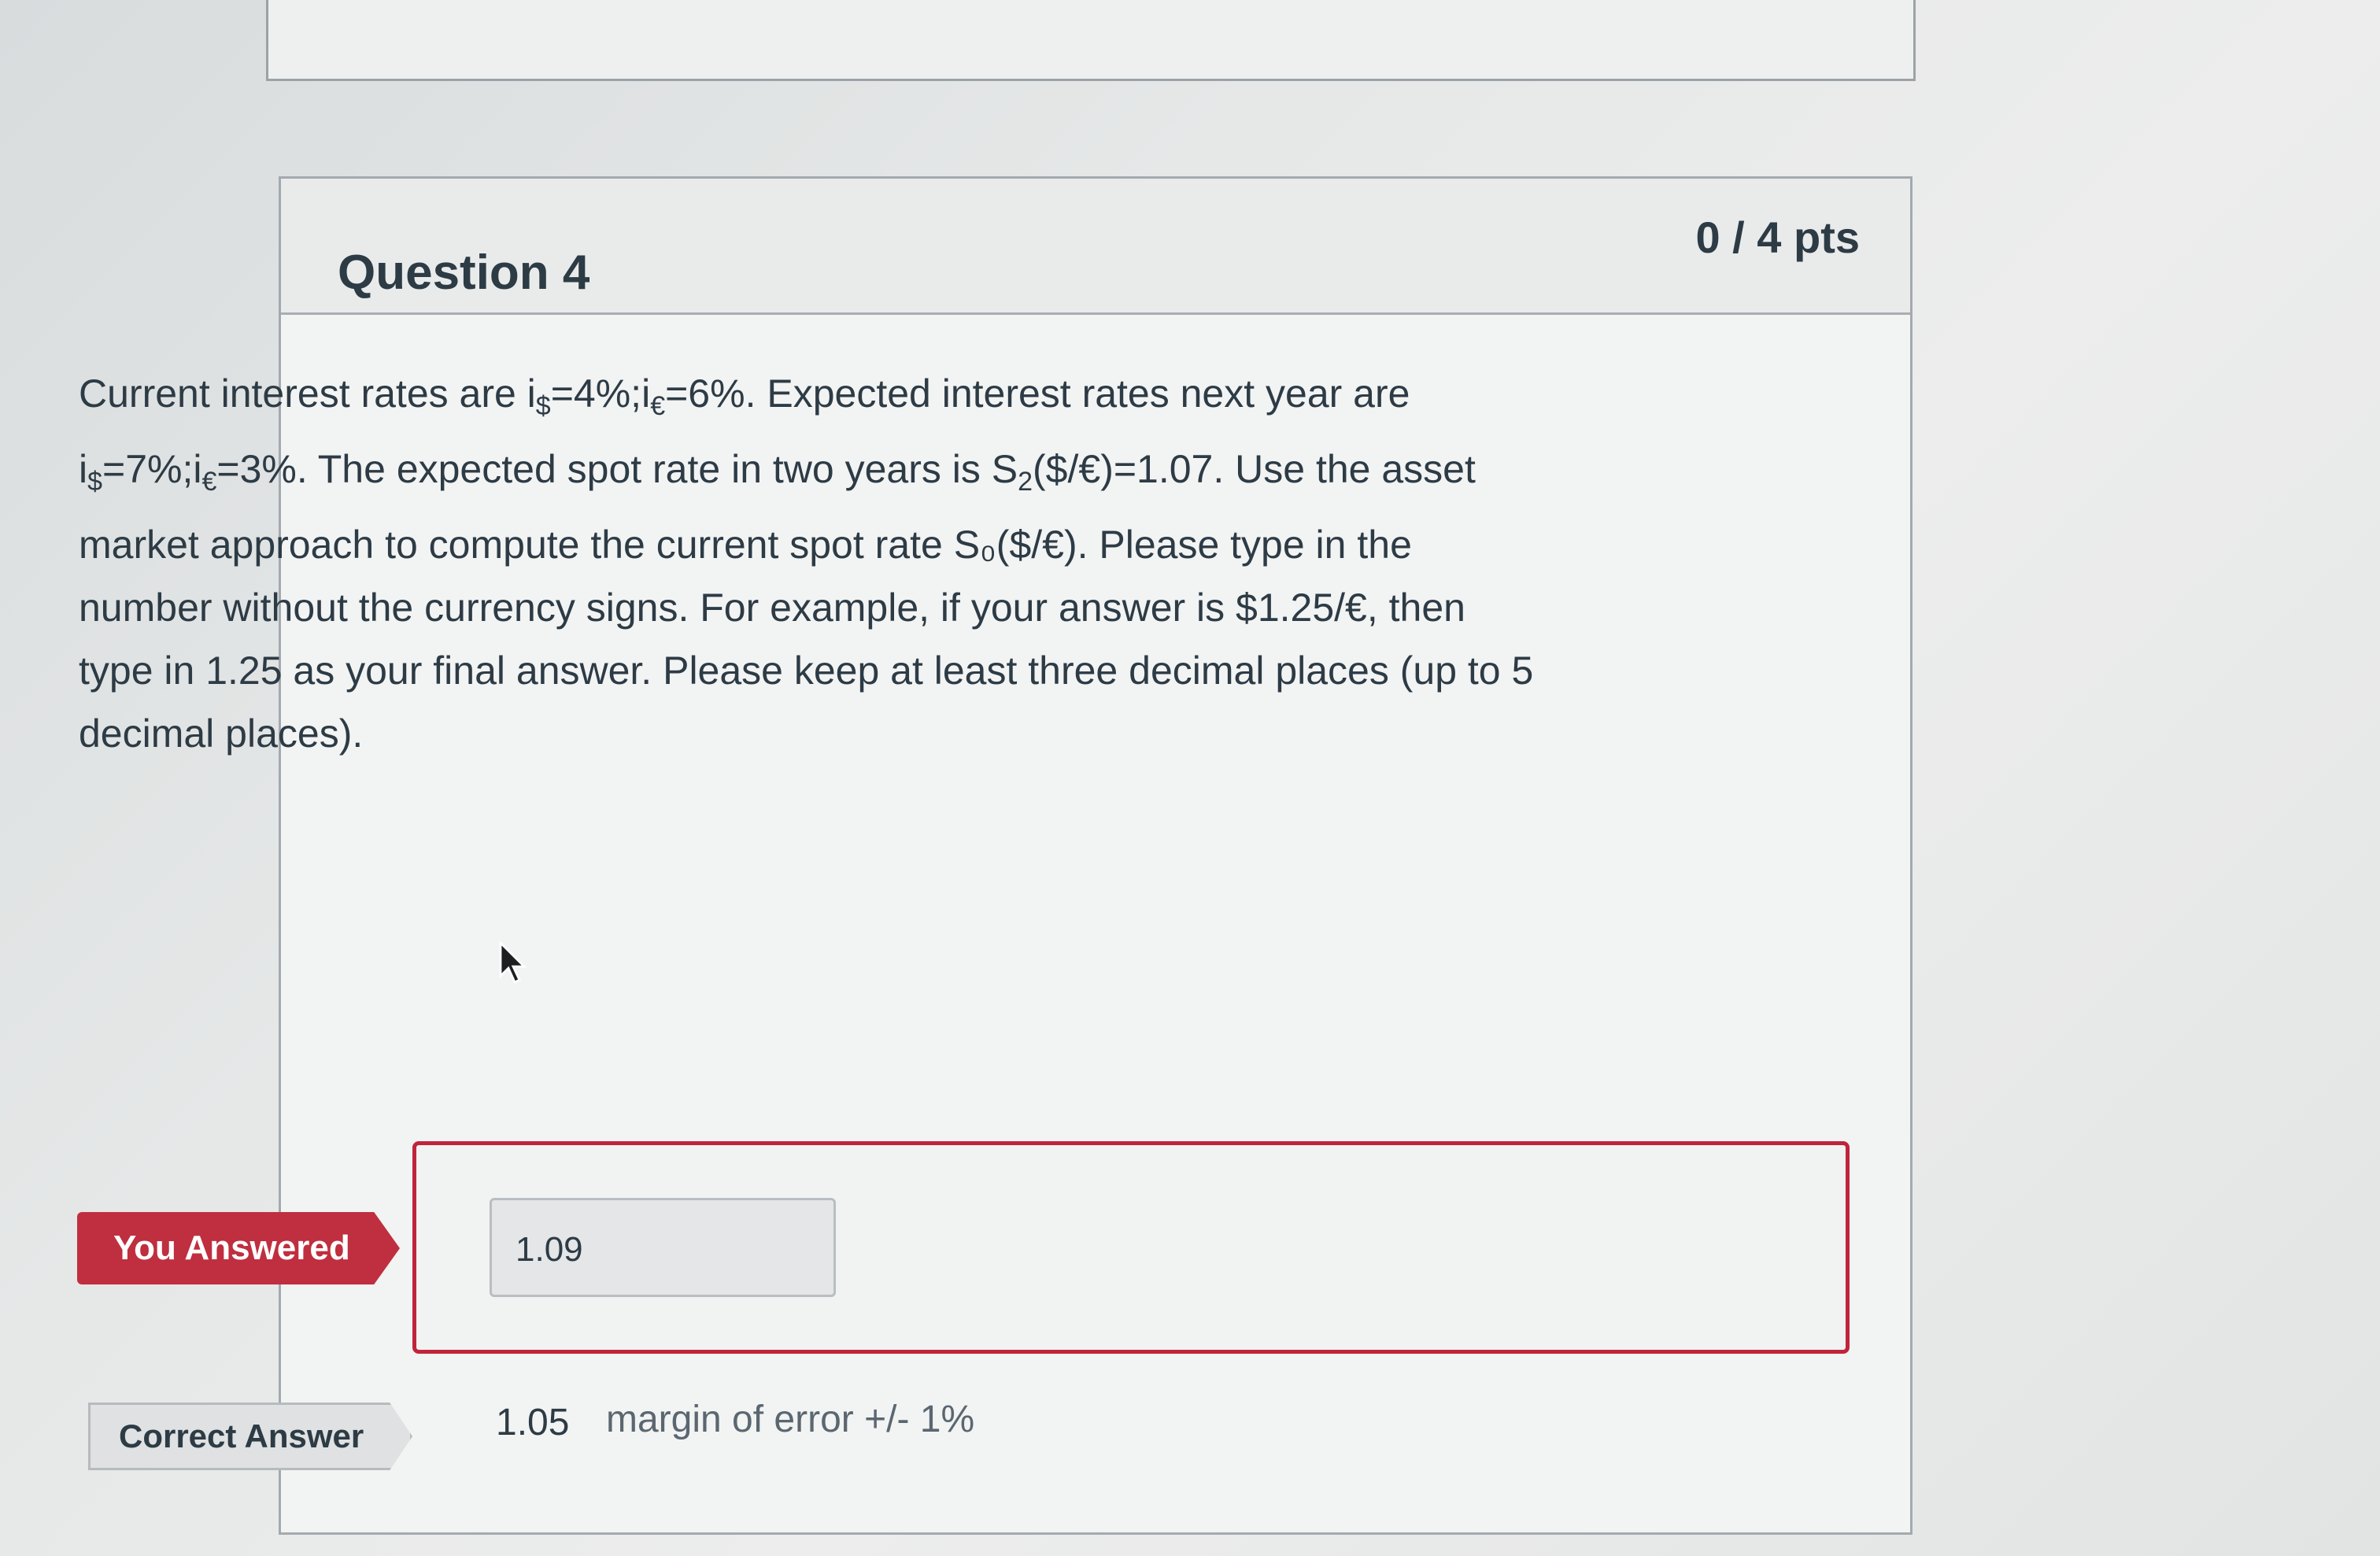 This screenshot has width=2380, height=1556. Describe the element at coordinates (238, 1248) in the screenshot. I see `you-answered-tag: You Answered` at that location.